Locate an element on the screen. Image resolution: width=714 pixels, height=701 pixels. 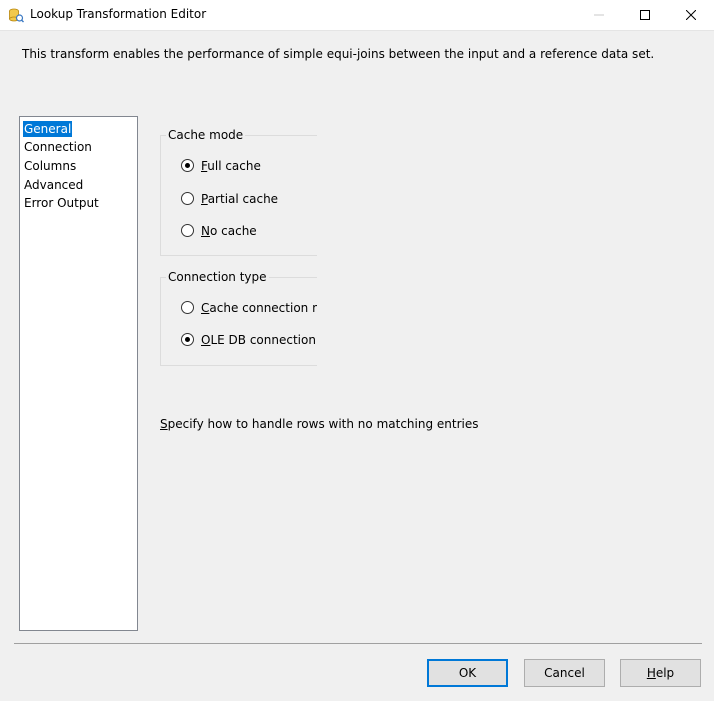
window-title: Lookup Transformation Editor is located at coordinates (118, 14).